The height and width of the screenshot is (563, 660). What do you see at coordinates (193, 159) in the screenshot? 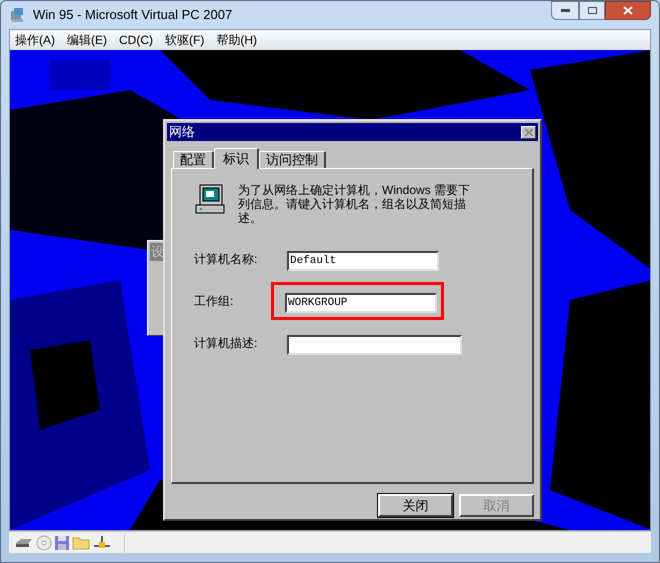
I see `tab: 配置` at bounding box center [193, 159].